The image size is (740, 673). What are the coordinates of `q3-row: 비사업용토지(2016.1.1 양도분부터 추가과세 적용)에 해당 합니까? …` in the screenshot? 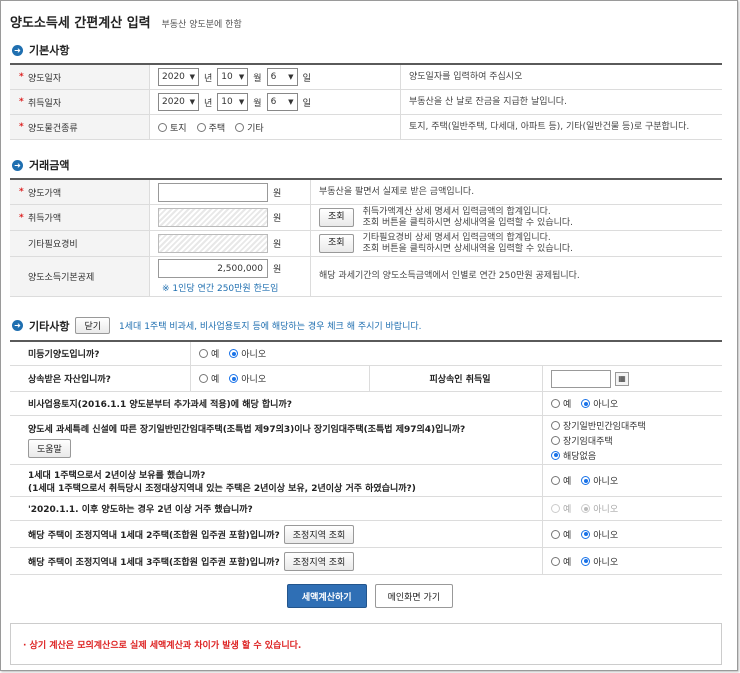 It's located at (366, 404).